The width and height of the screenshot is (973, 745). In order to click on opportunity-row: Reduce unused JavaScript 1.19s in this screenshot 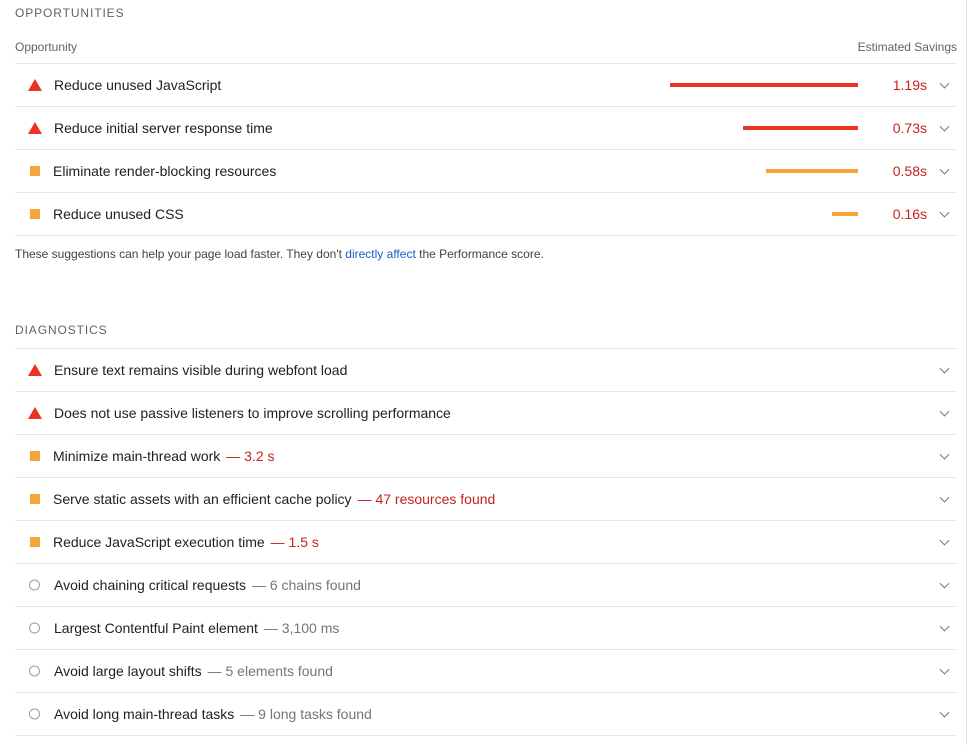, I will do `click(486, 84)`.